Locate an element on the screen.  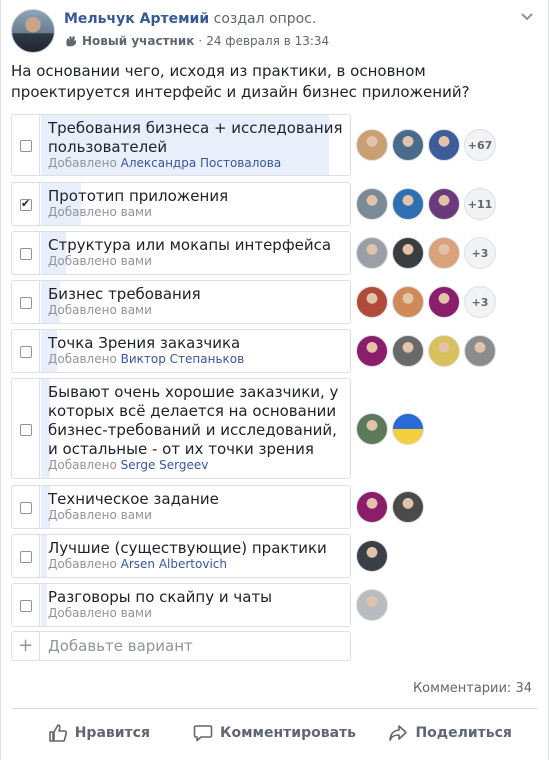
new-member-wave-icon is located at coordinates (71, 41).